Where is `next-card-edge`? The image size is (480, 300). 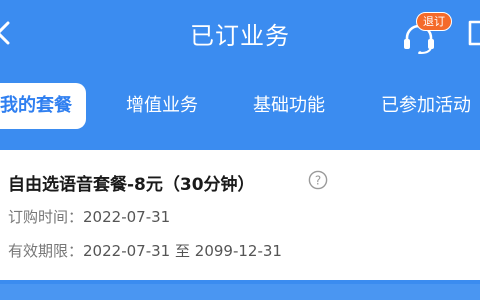
next-card-edge is located at coordinates (240, 290).